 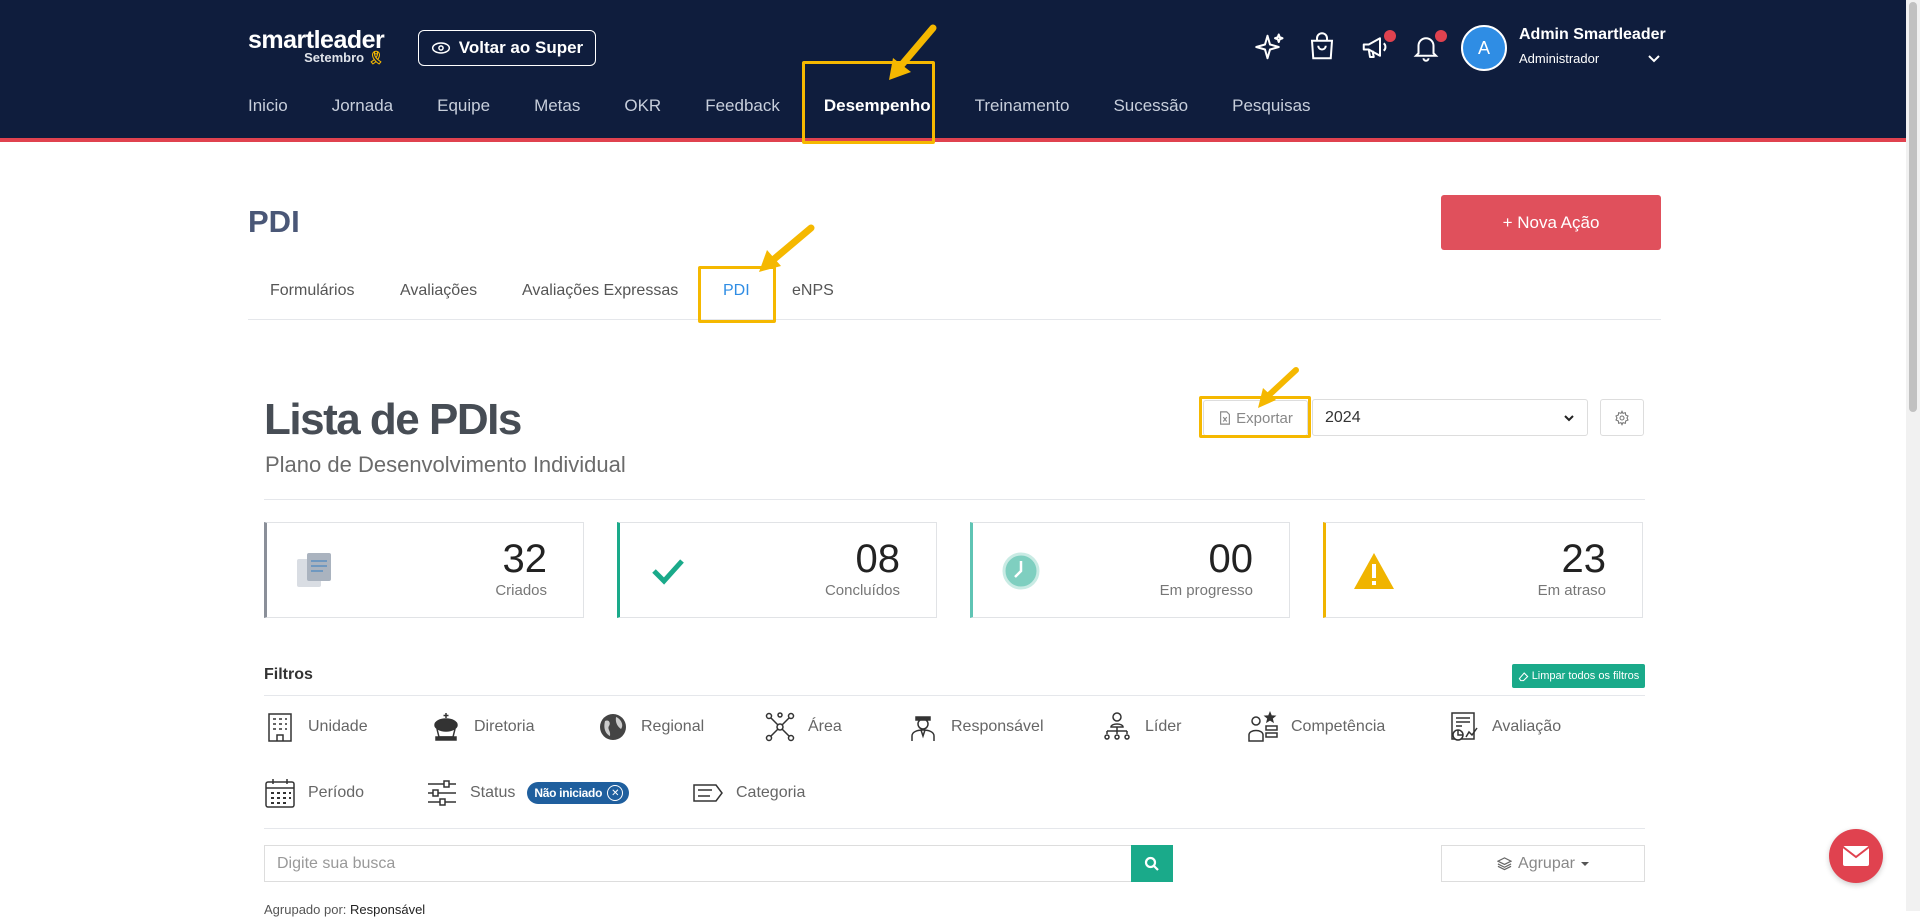 What do you see at coordinates (1484, 48) in the screenshot?
I see `avatar: A` at bounding box center [1484, 48].